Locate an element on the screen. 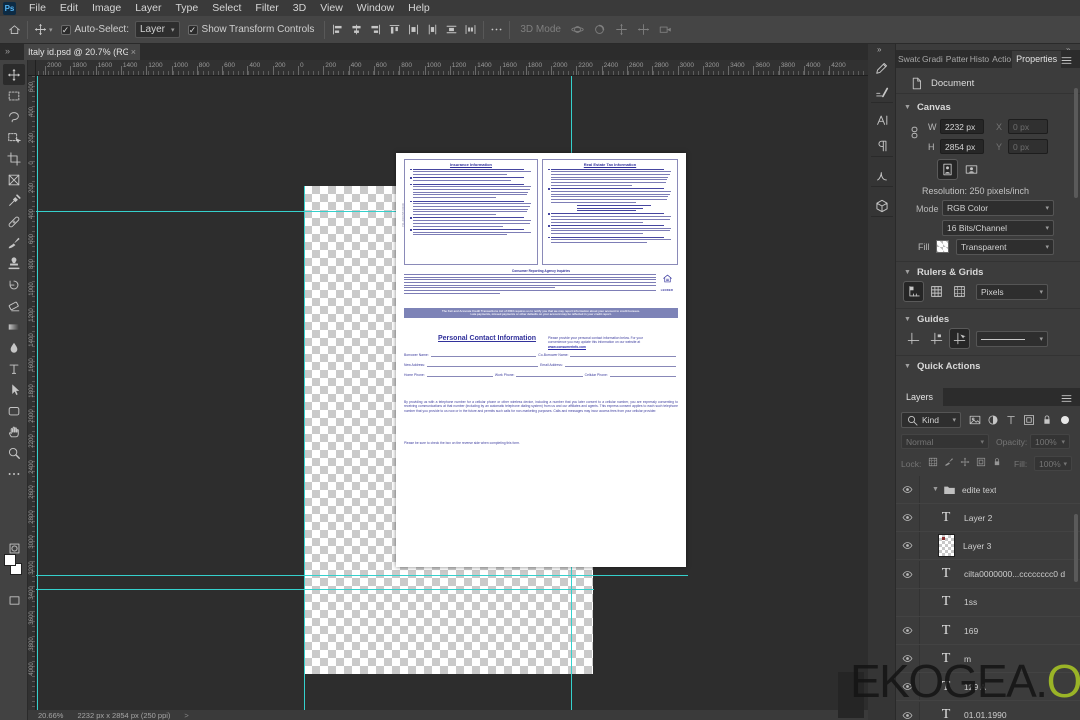  layer-visibility-empty is located at coordinates (908, 602).